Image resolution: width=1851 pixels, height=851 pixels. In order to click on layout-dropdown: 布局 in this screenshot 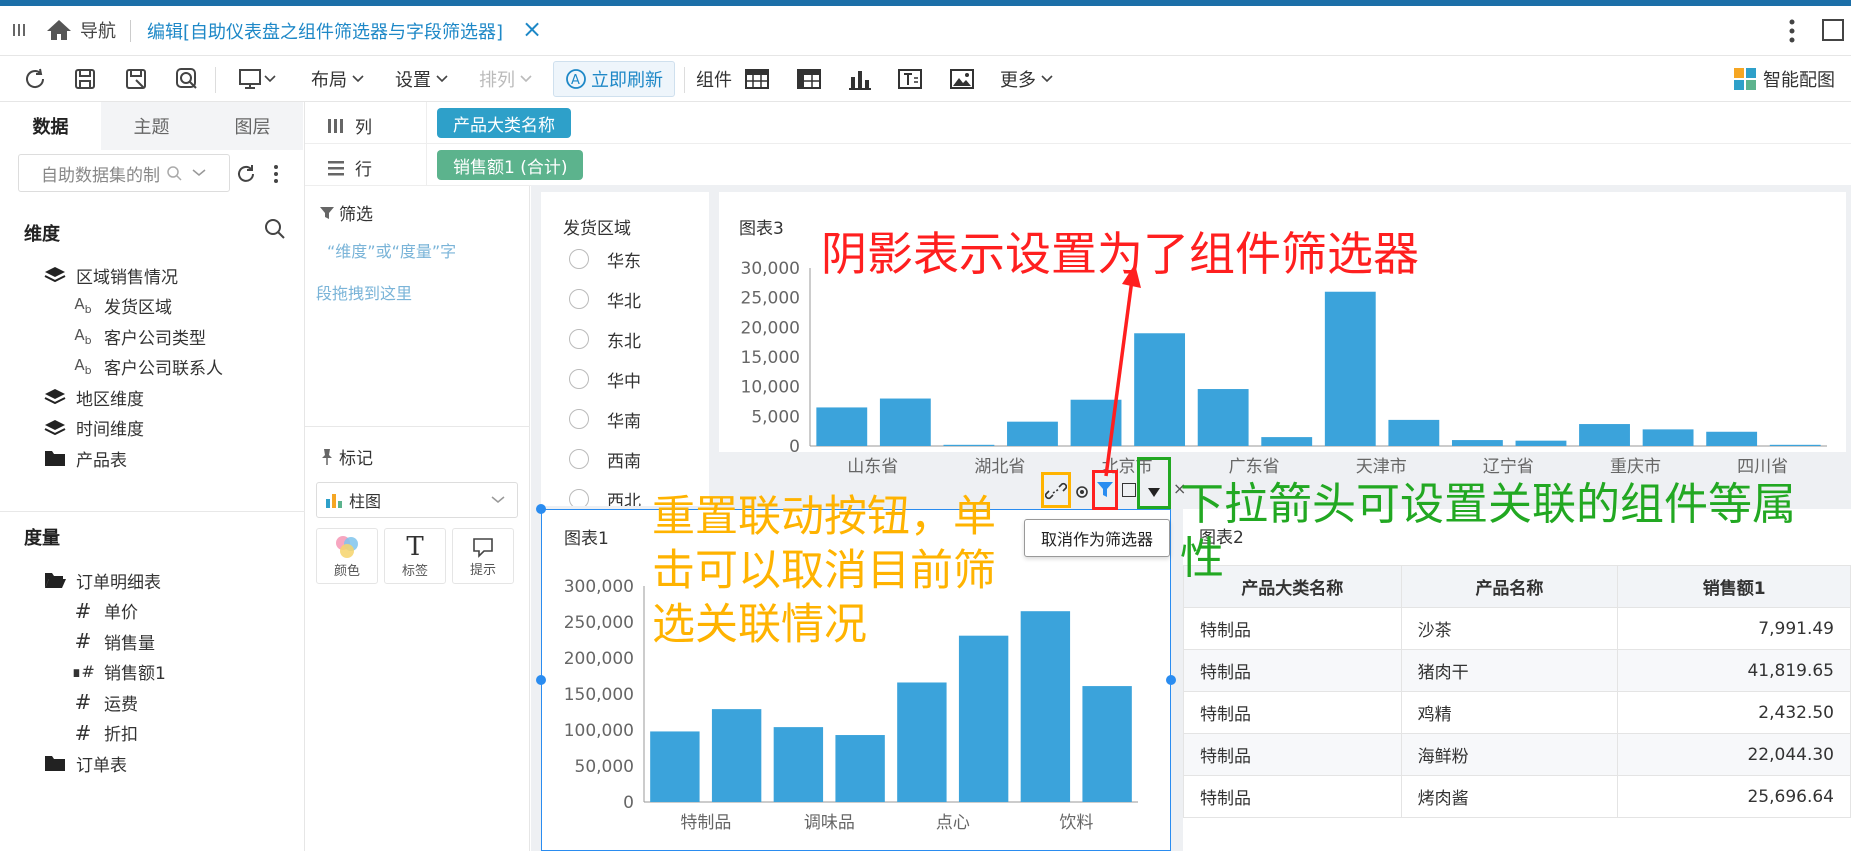, I will do `click(338, 79)`.